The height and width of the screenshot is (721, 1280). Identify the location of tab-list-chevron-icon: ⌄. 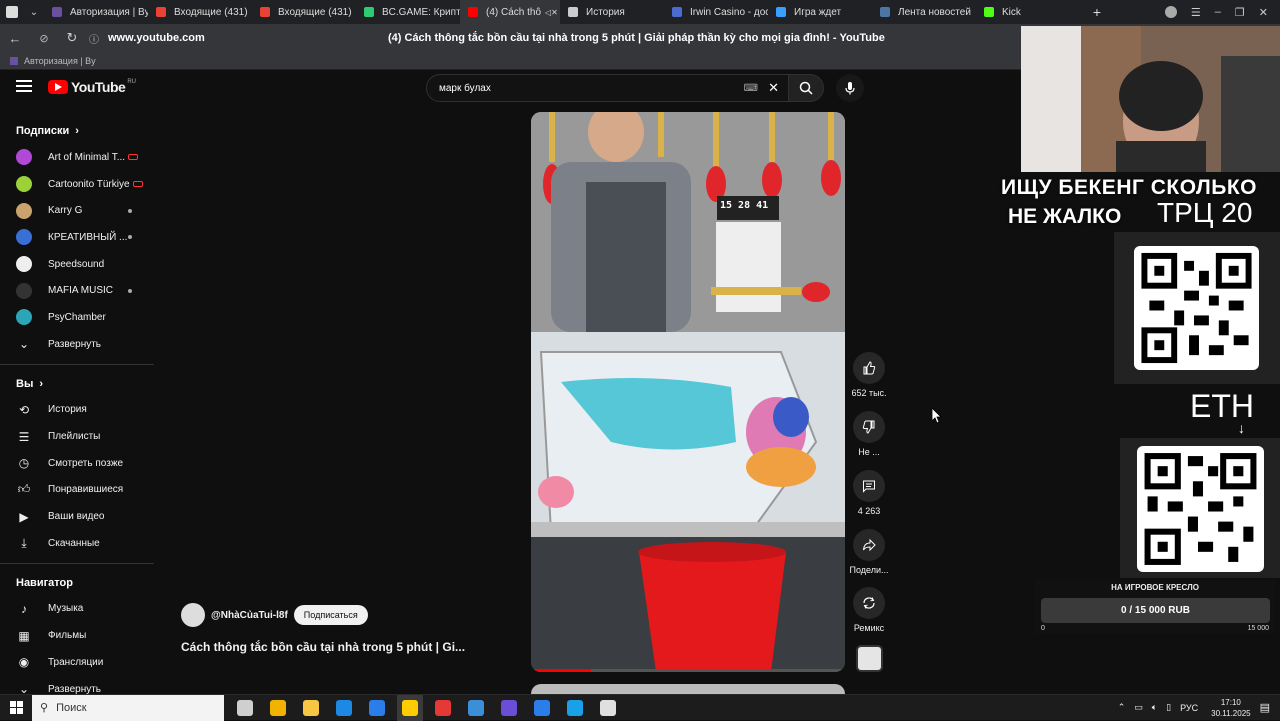
(34, 12).